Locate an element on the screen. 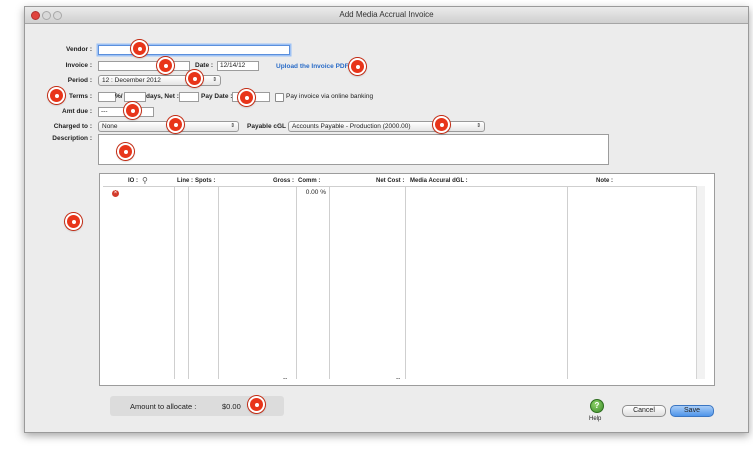  title-bar: Add Media Accrual Invoice is located at coordinates (386, 15).